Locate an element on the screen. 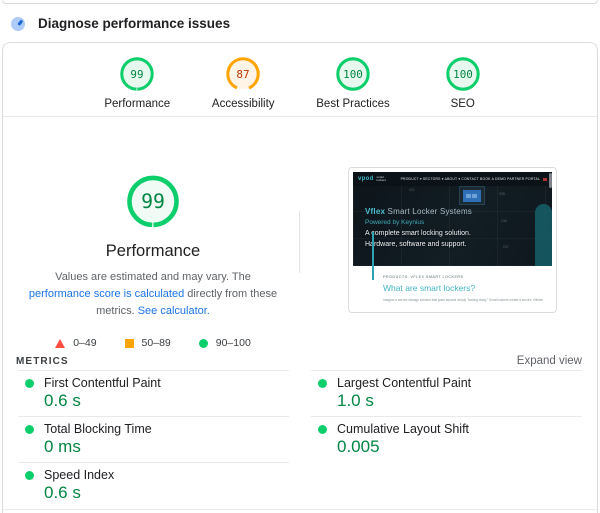 The width and height of the screenshot is (600, 513). touchscreen-display is located at coordinates (472, 195).